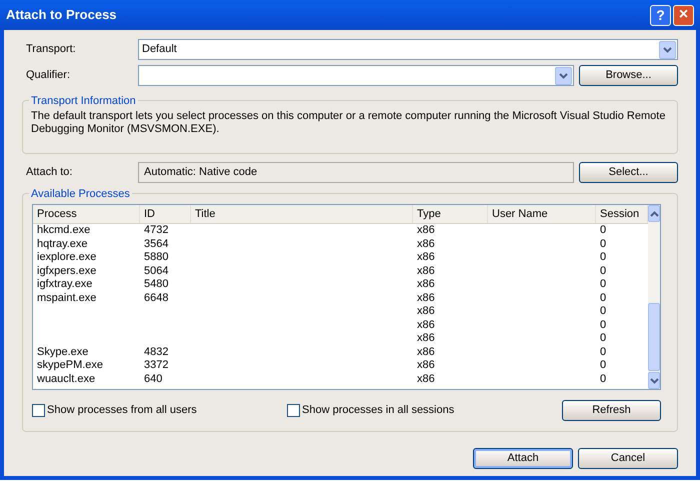 This screenshot has width=700, height=482. I want to click on field-value: Default, so click(160, 50).